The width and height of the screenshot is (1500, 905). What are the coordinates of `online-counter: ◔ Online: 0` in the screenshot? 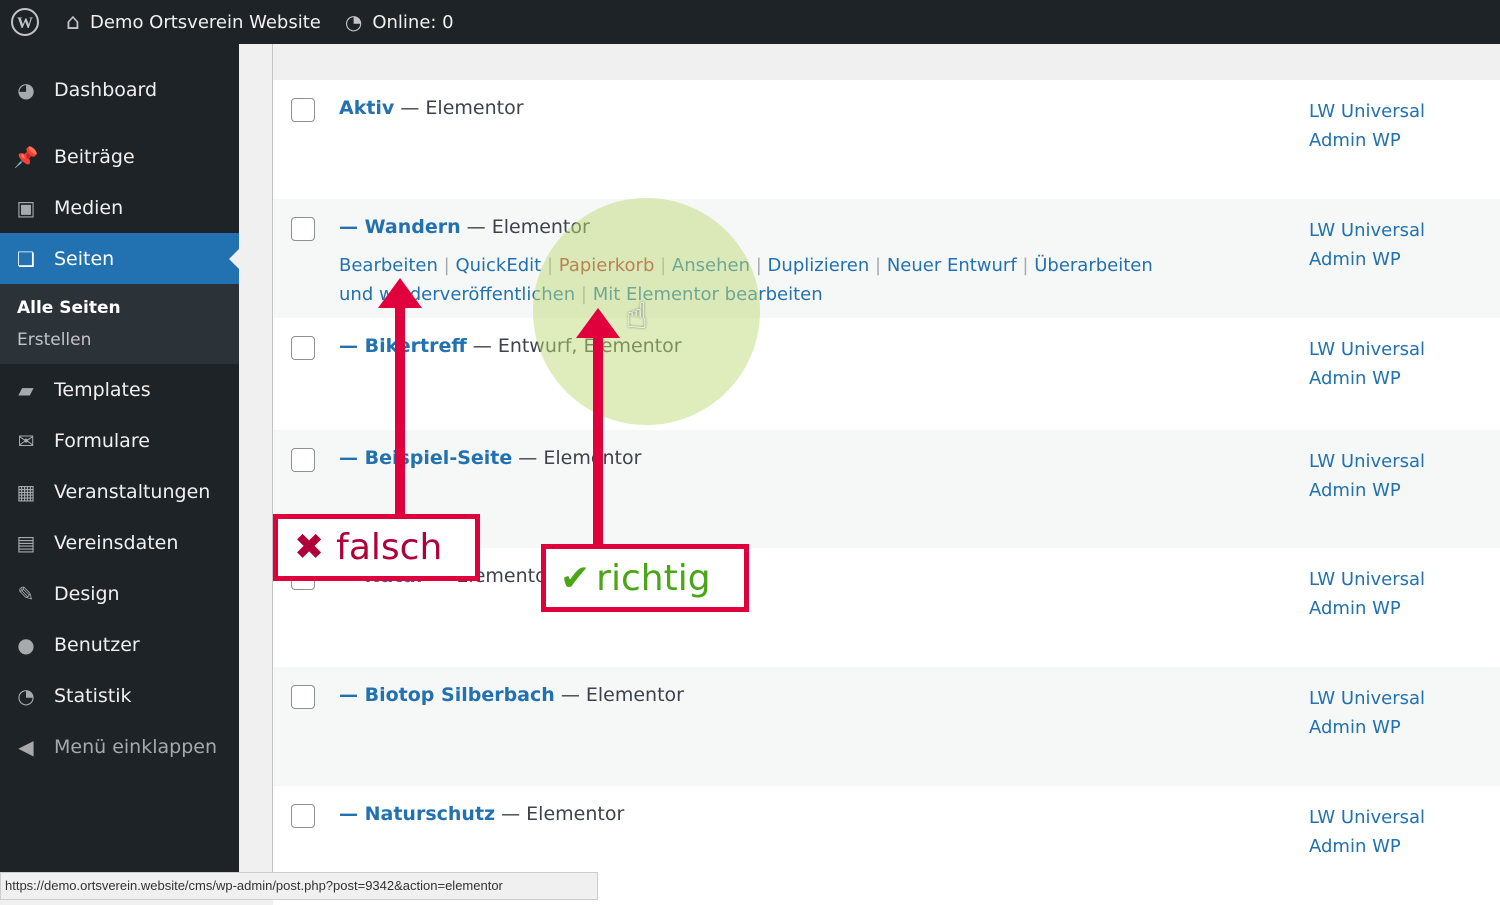 It's located at (399, 22).